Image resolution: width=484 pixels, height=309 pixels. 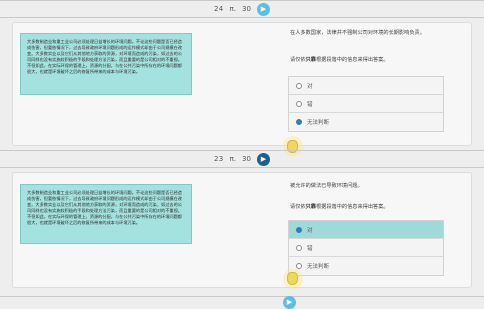 I want to click on section-divider, so click(x=242, y=150).